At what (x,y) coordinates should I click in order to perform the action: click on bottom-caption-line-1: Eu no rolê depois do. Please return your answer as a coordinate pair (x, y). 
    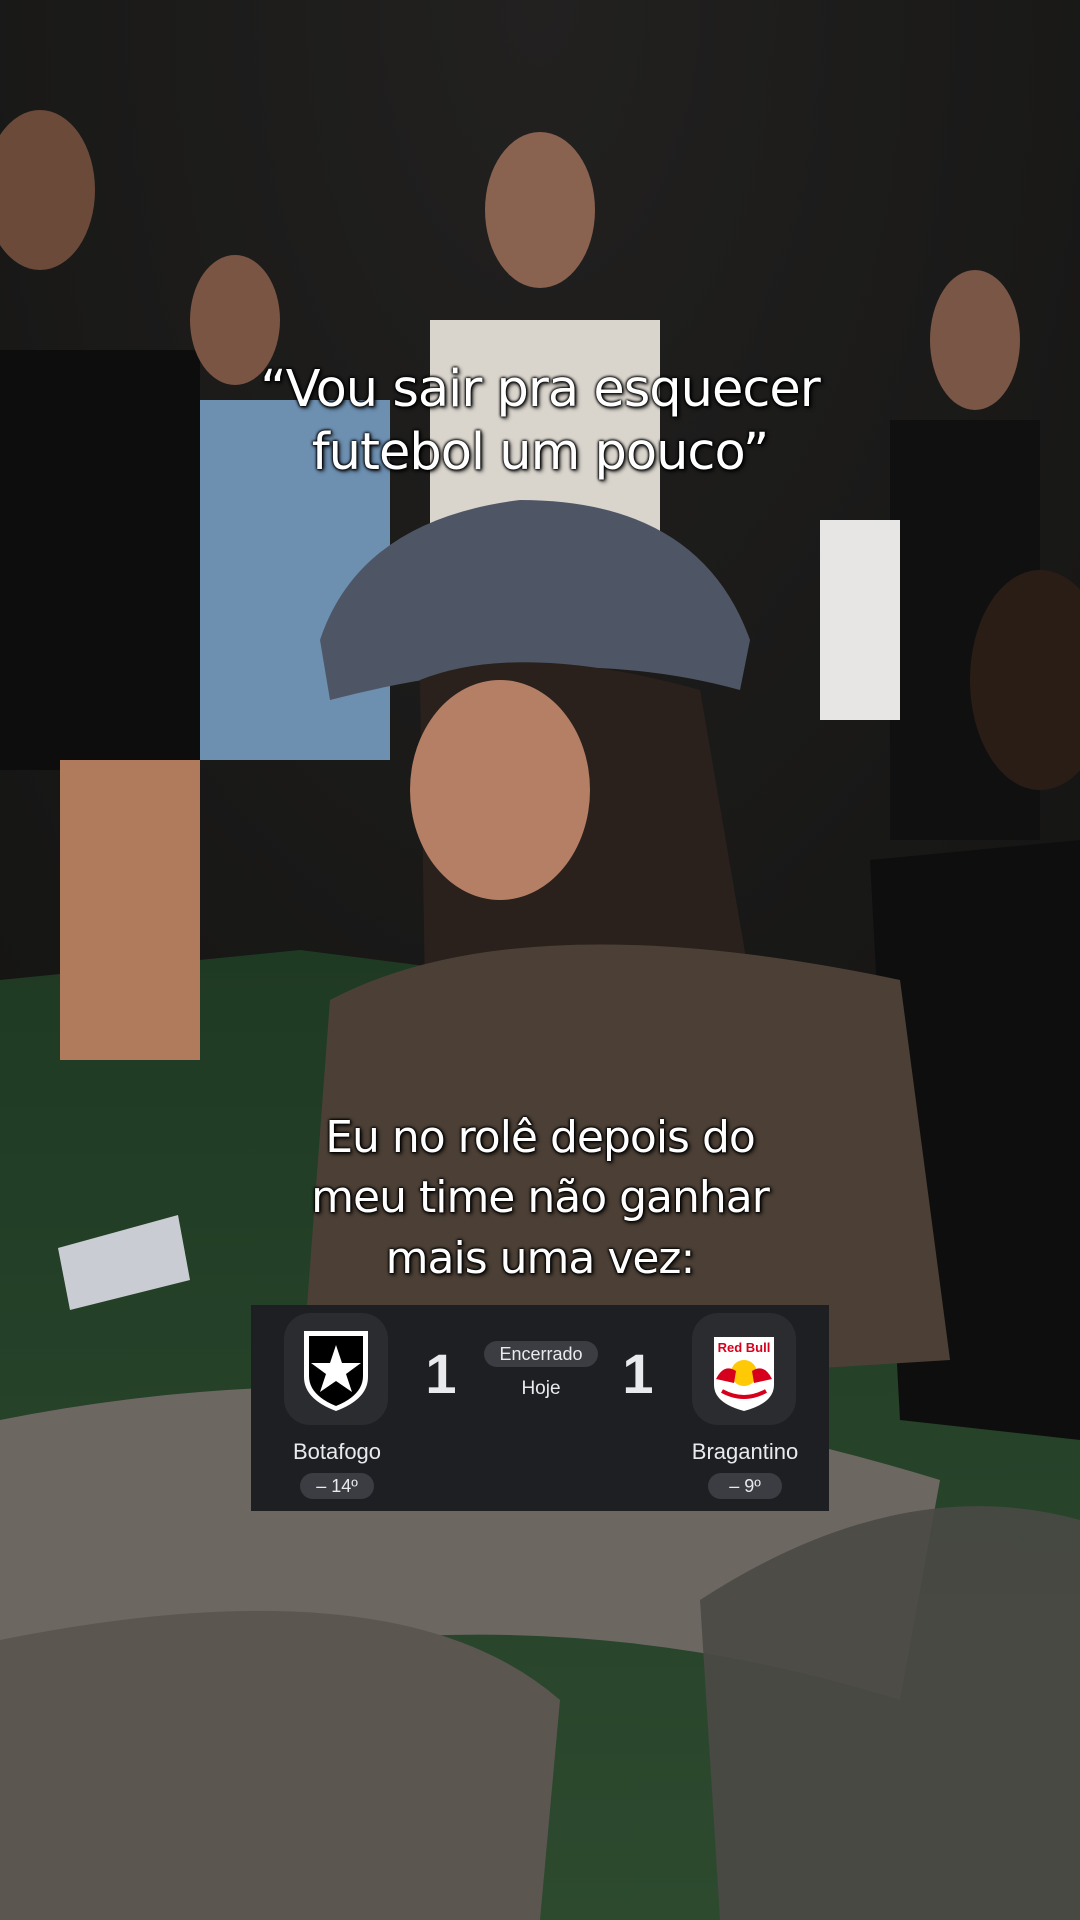
    Looking at the image, I should click on (540, 1137).